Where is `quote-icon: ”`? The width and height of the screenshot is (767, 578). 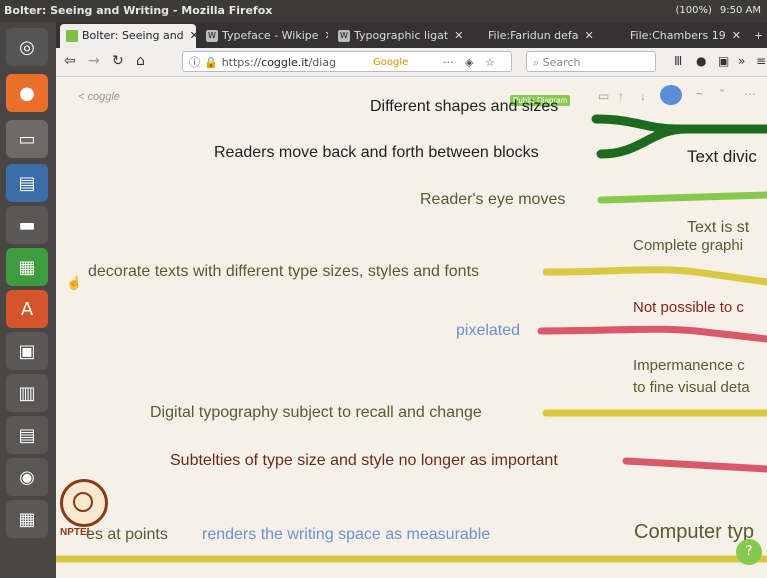
quote-icon: ” is located at coordinates (722, 94).